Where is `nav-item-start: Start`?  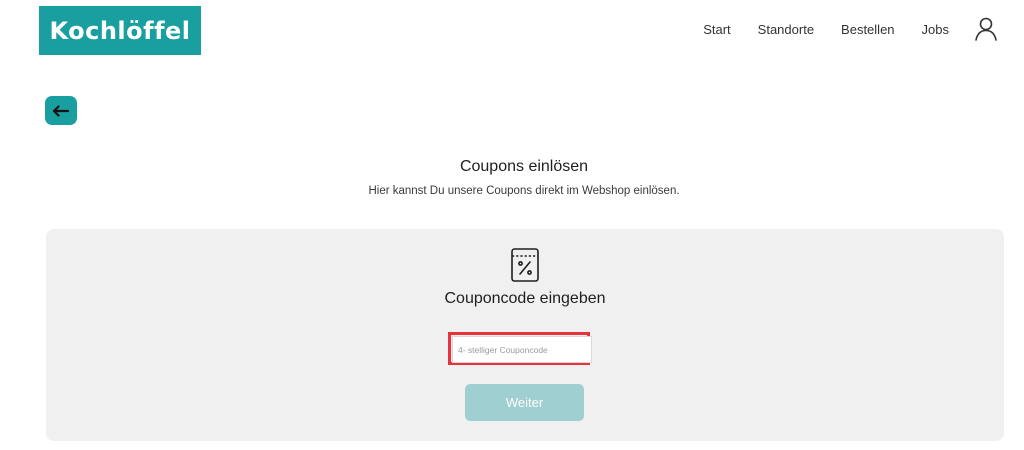 nav-item-start: Start is located at coordinates (716, 29).